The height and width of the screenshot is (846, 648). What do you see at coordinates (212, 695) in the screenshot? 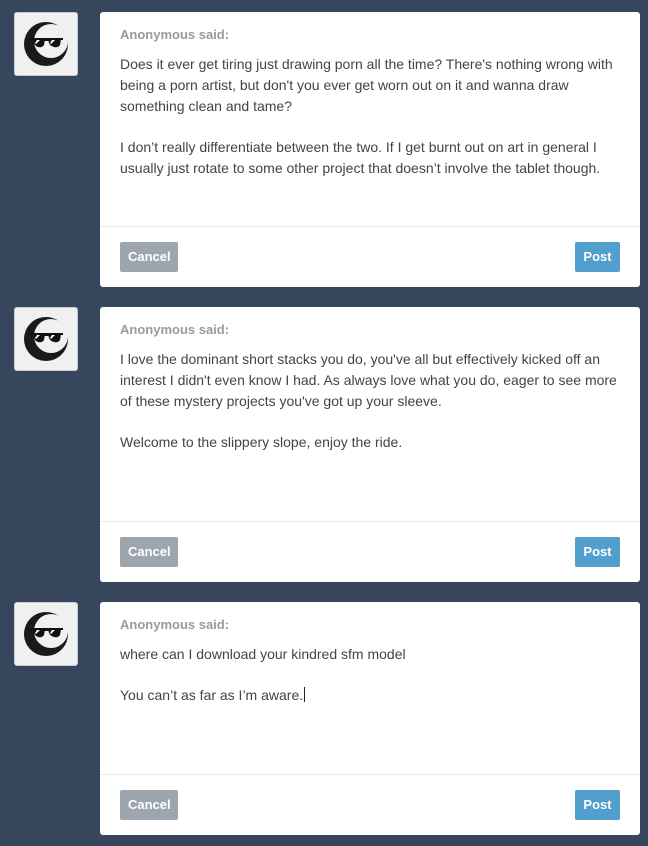
I see `answer-text-value: You can’t as far as I’m aware.` at bounding box center [212, 695].